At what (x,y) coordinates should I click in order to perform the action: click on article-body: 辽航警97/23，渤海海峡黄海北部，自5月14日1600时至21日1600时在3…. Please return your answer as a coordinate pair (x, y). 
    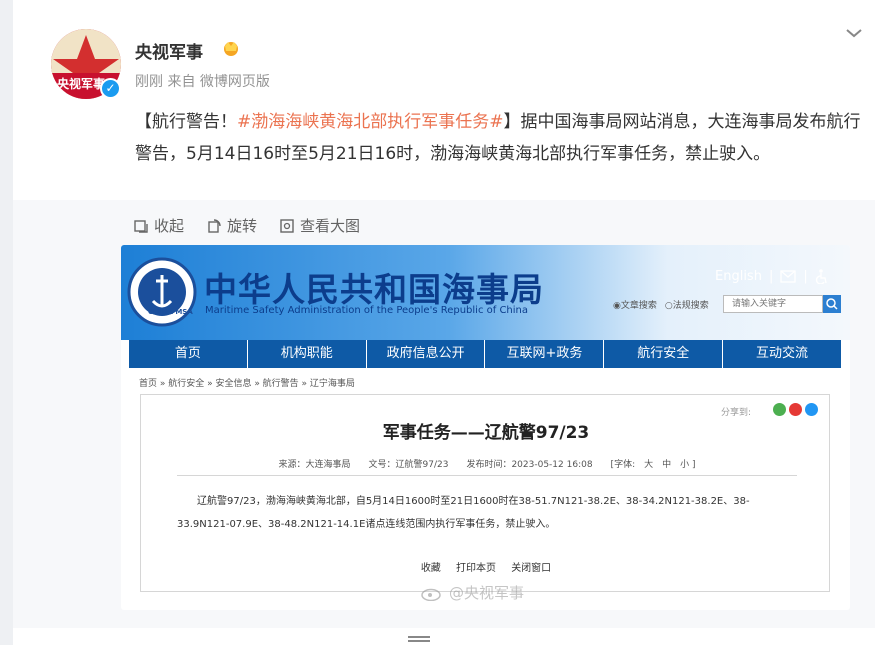
    Looking at the image, I should click on (463, 513).